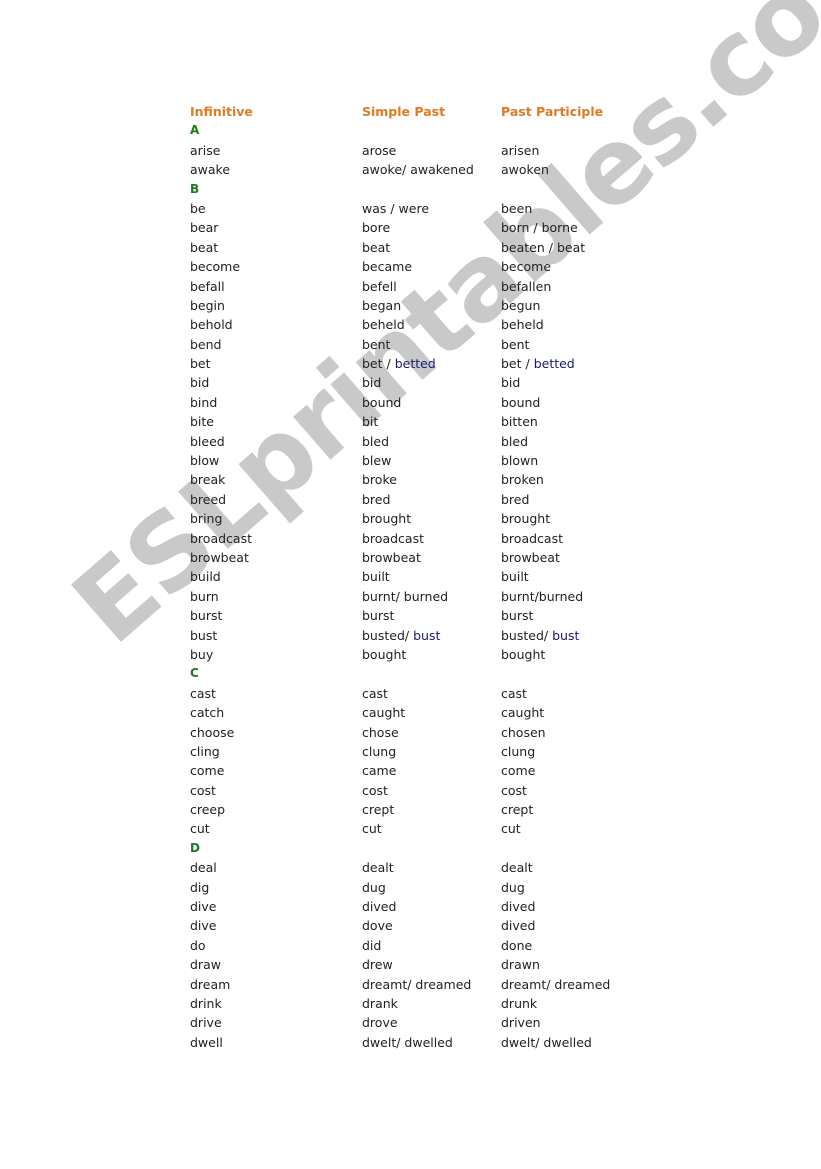  Describe the element at coordinates (378, 616) in the screenshot. I see `simple-past-text: burst` at that location.